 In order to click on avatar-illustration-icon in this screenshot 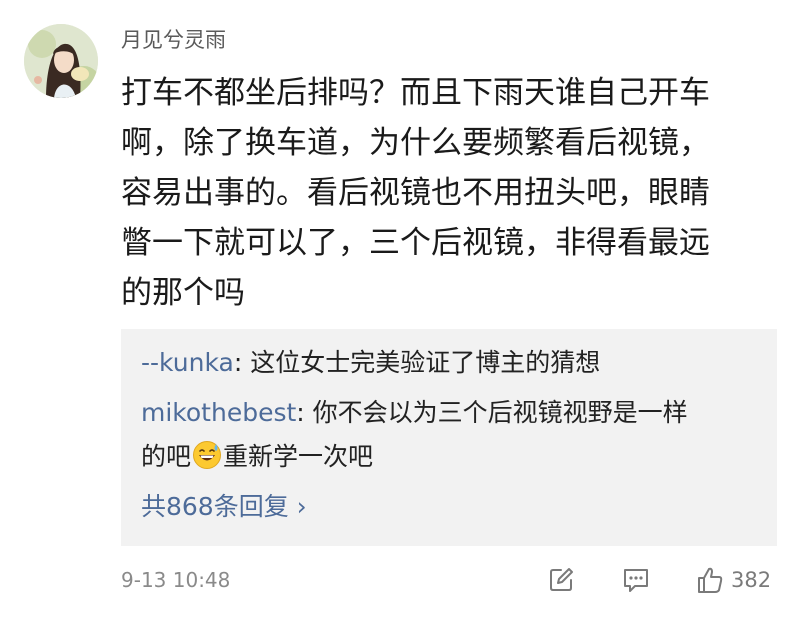, I will do `click(61, 61)`.